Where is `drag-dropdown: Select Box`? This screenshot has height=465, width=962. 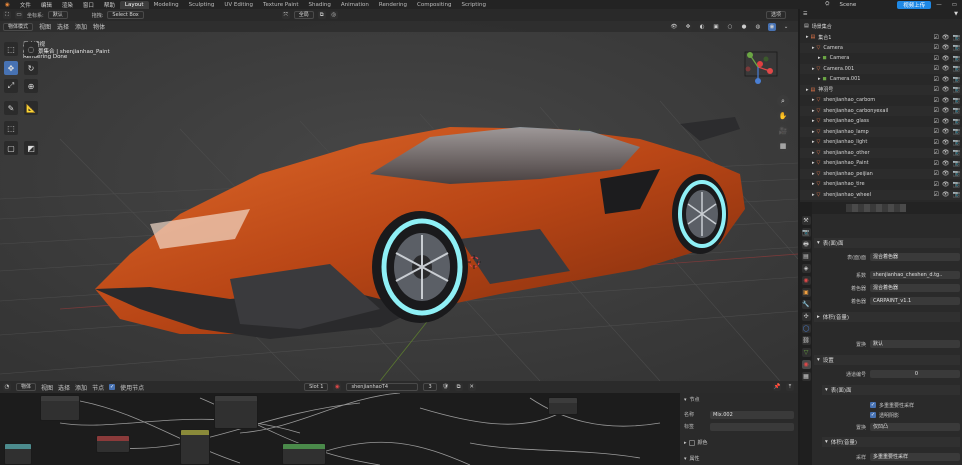
drag-dropdown: Select Box is located at coordinates (125, 15).